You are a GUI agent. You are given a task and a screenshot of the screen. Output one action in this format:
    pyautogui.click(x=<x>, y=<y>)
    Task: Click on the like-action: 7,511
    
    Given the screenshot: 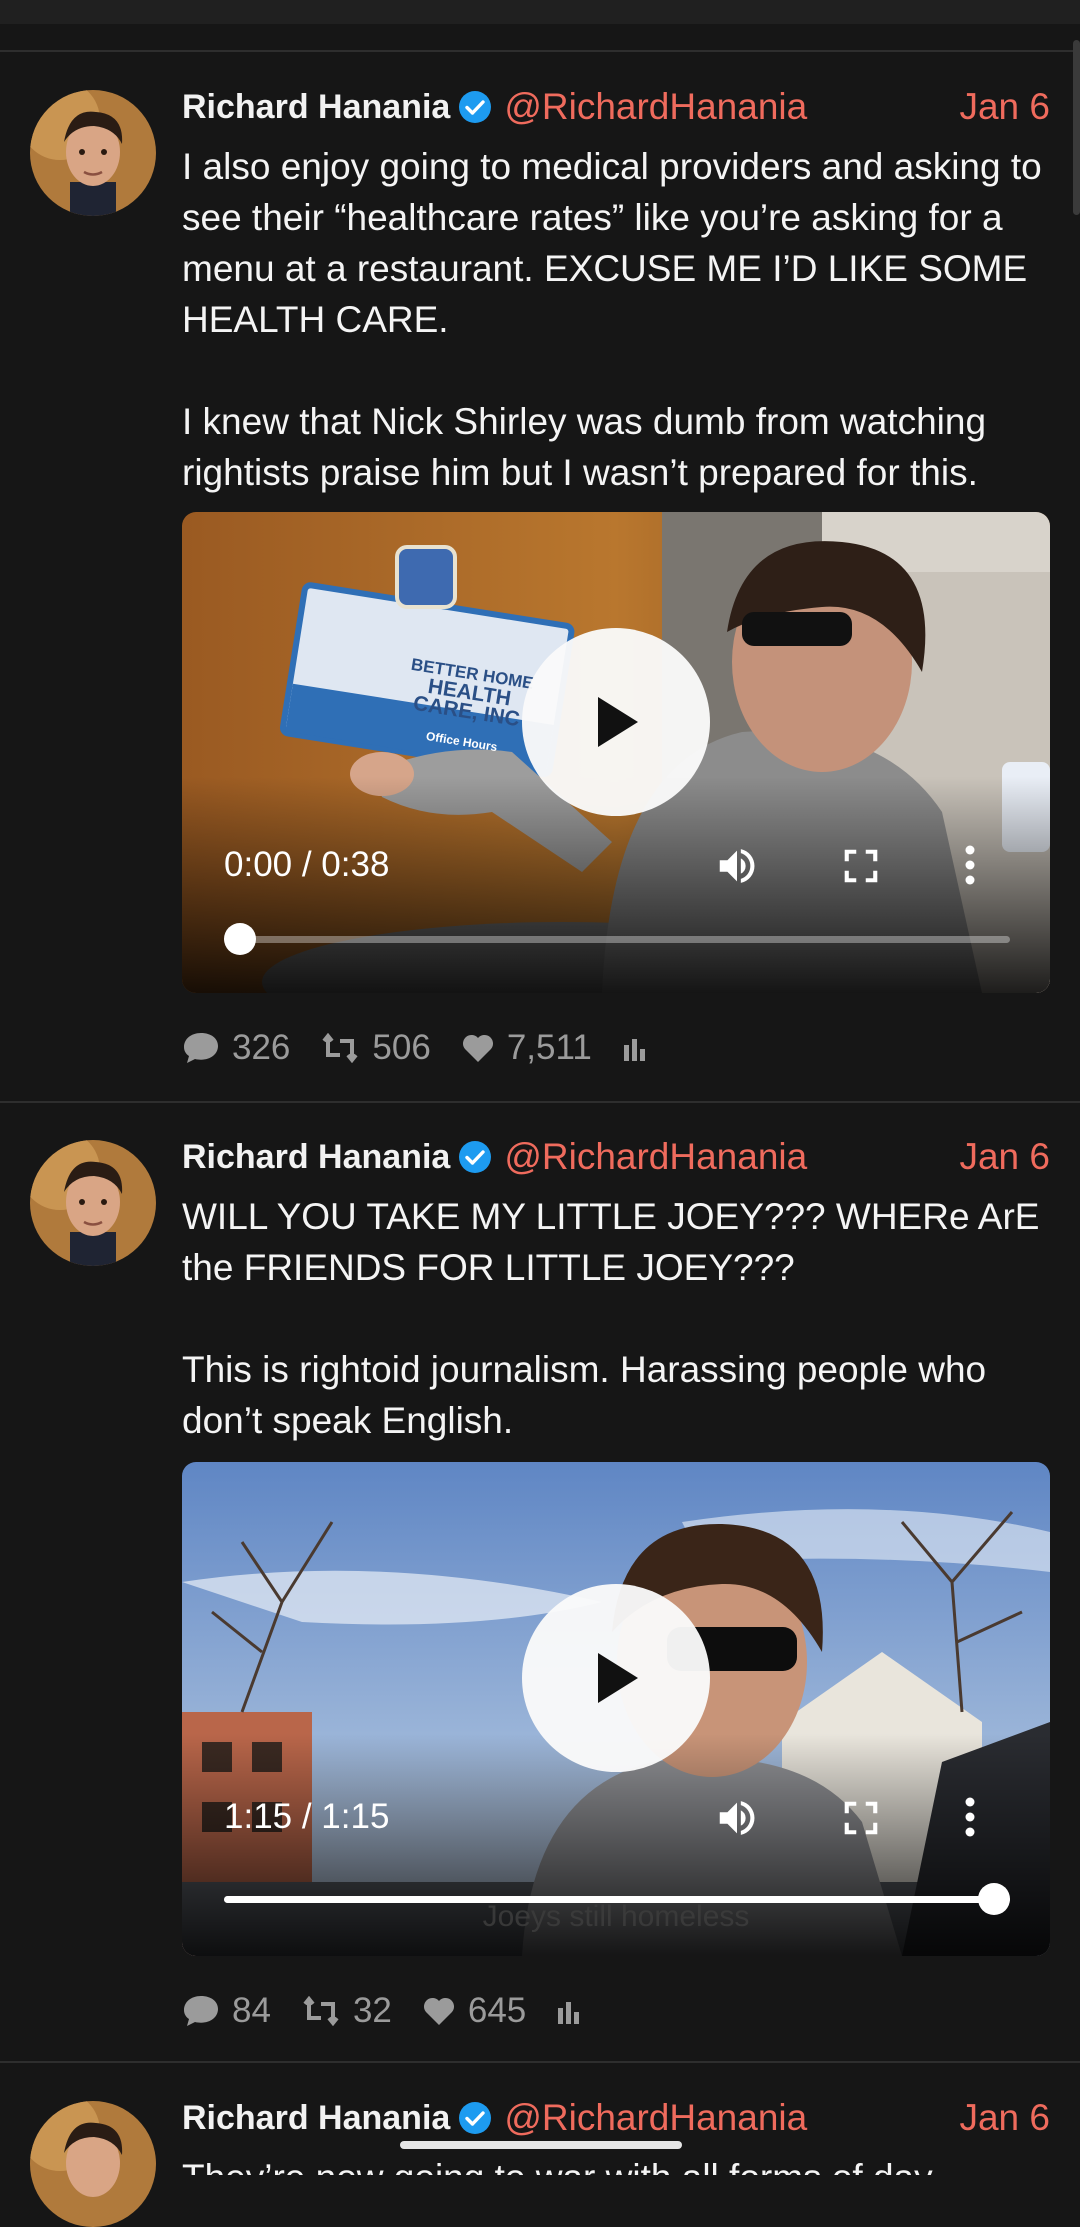 What is the action you would take?
    pyautogui.click(x=526, y=1048)
    